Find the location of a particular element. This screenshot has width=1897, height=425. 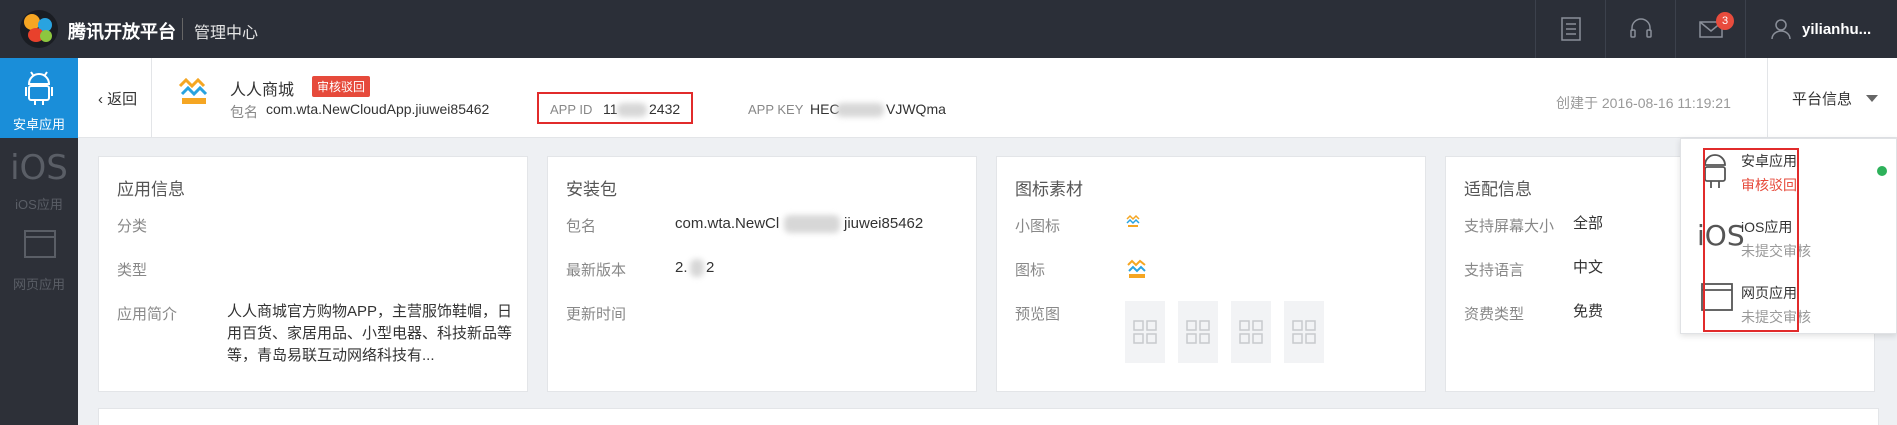

small-icon-label: 小图标 is located at coordinates (1038, 226).